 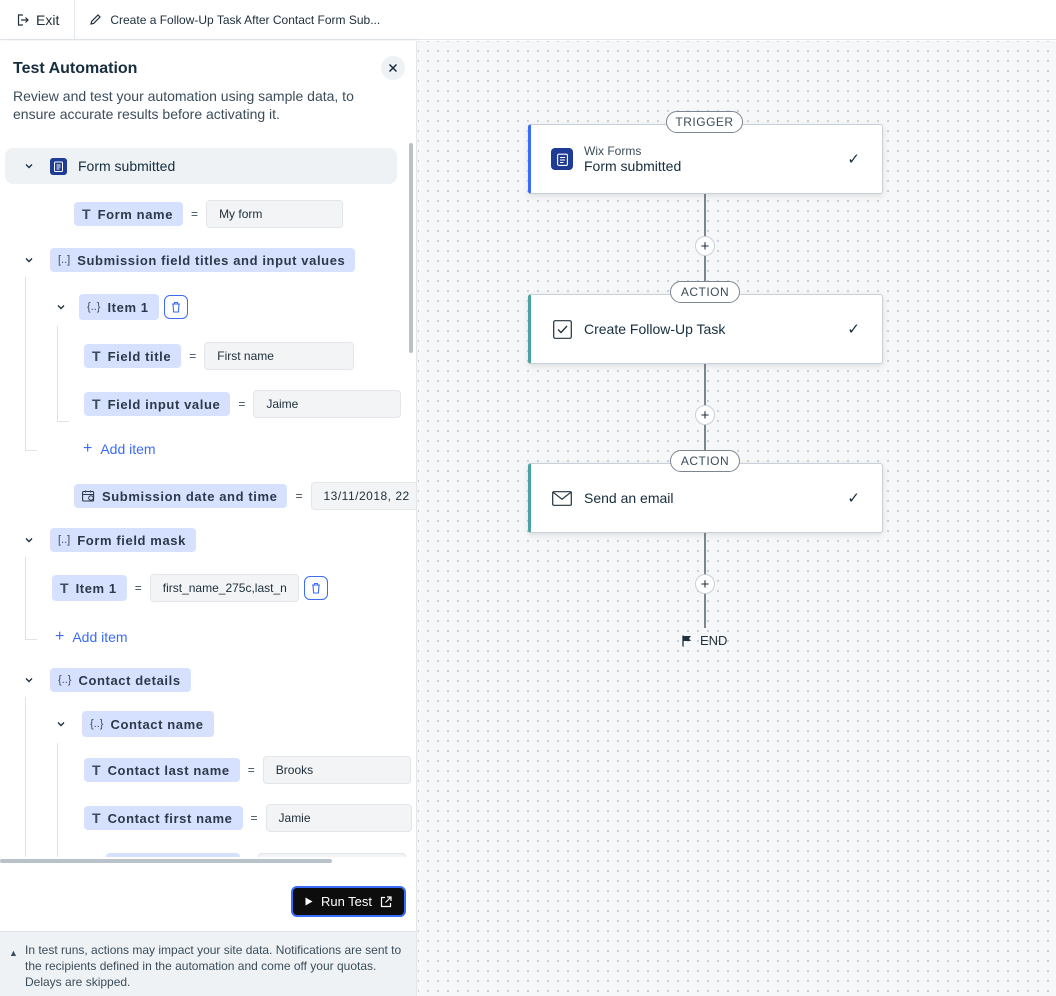 I want to click on trigger-label: Form submitted, so click(x=127, y=166).